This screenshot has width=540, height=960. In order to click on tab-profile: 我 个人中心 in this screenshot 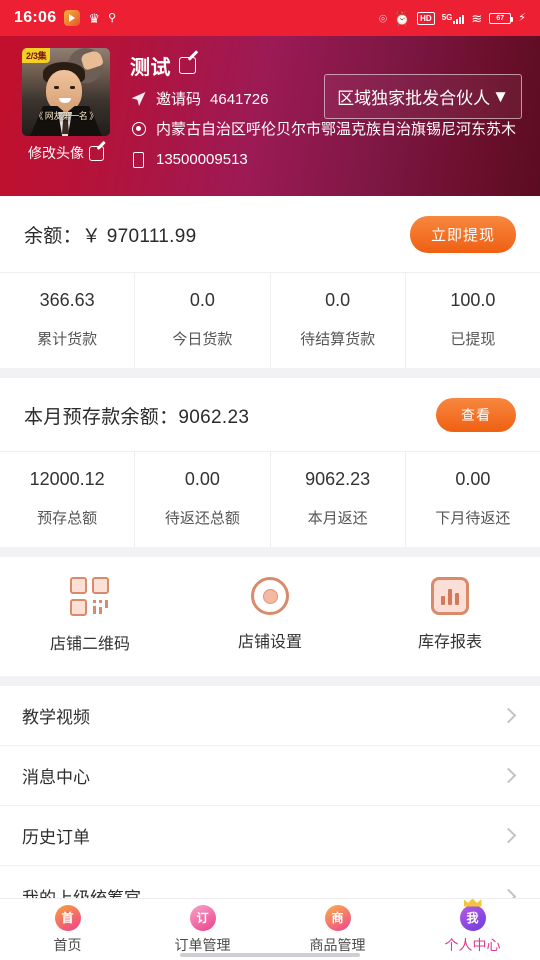, I will do `click(472, 929)`.